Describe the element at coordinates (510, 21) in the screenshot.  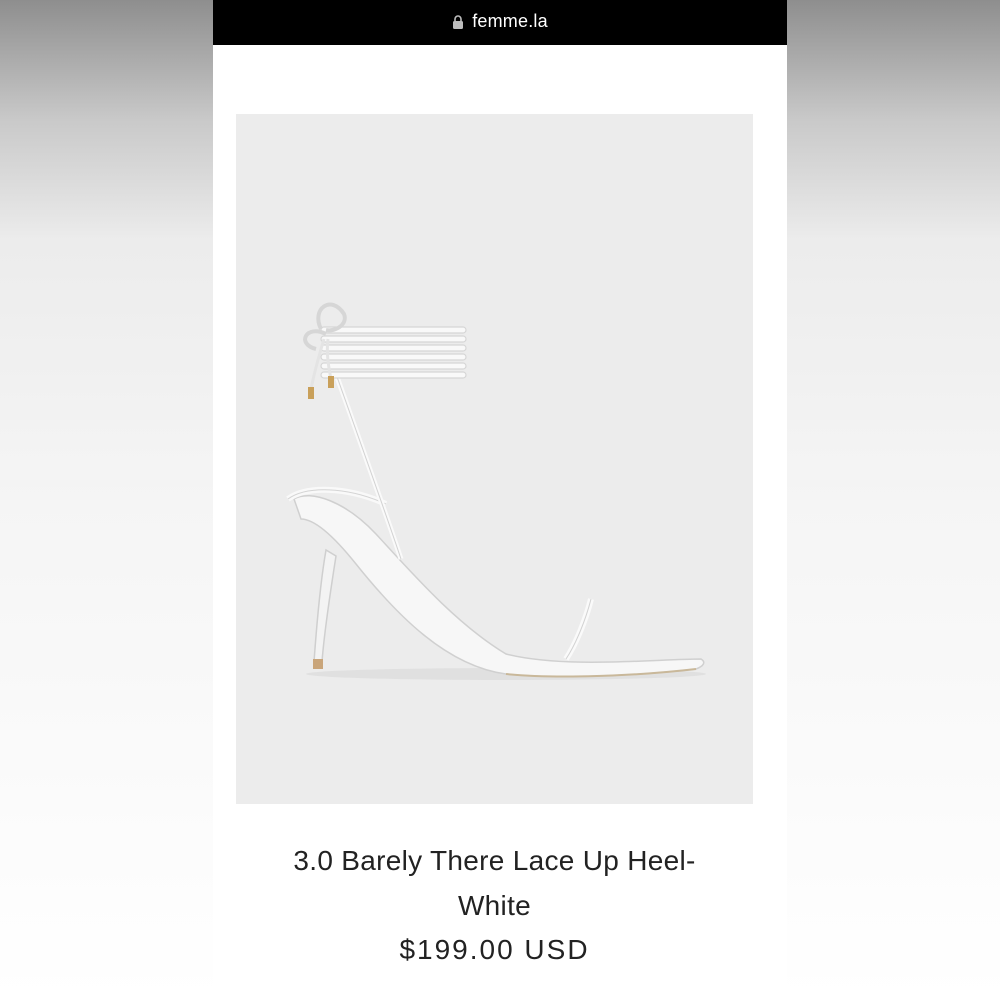
I see `url-text: femme.la` at that location.